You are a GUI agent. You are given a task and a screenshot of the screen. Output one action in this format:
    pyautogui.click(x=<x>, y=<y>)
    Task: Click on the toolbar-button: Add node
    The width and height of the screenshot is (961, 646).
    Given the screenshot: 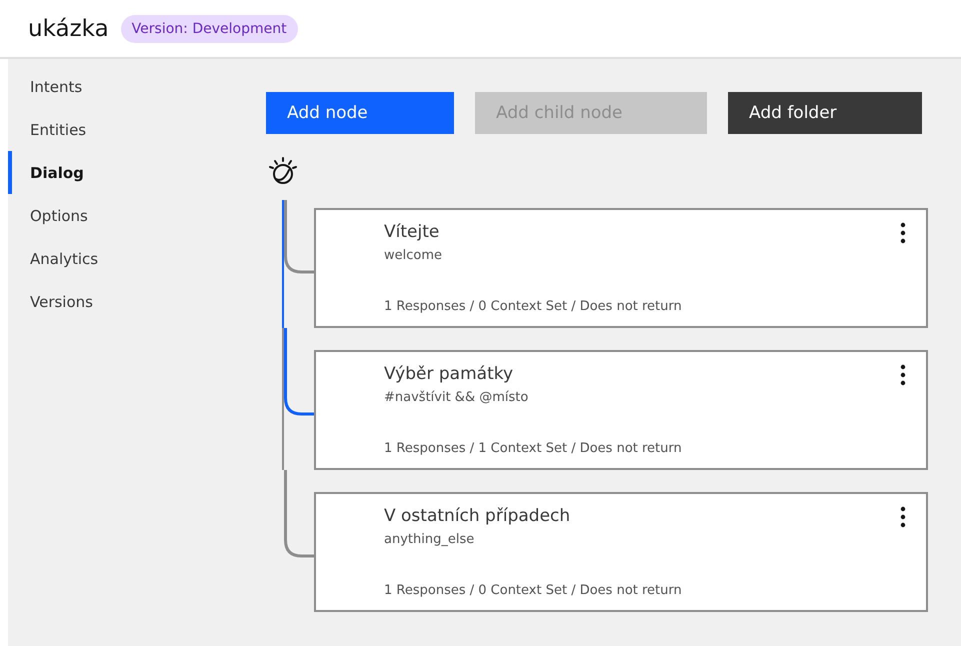 What is the action you would take?
    pyautogui.click(x=360, y=113)
    